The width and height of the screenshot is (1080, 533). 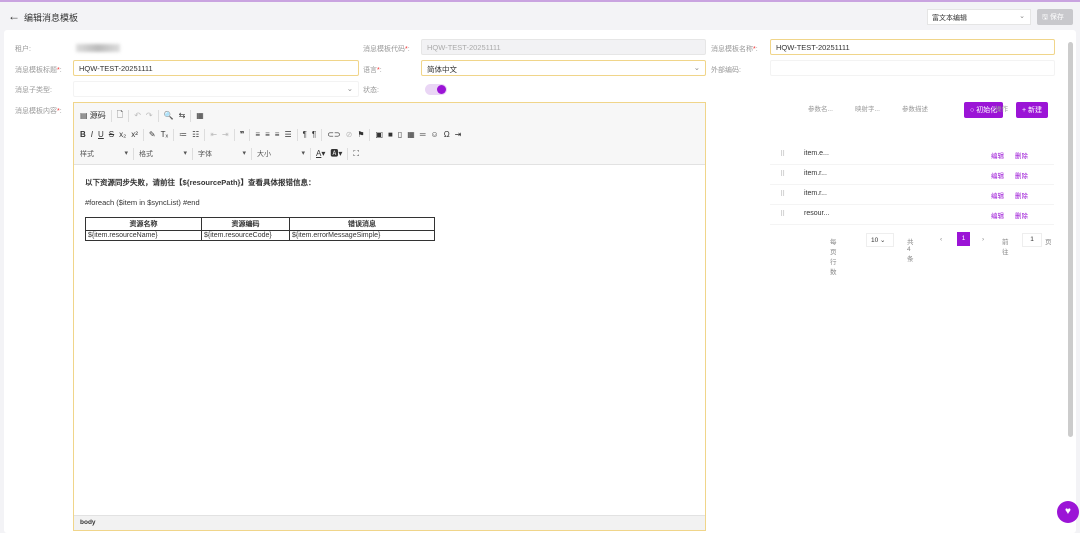 I want to click on font-label: 字体, so click(x=205, y=154).